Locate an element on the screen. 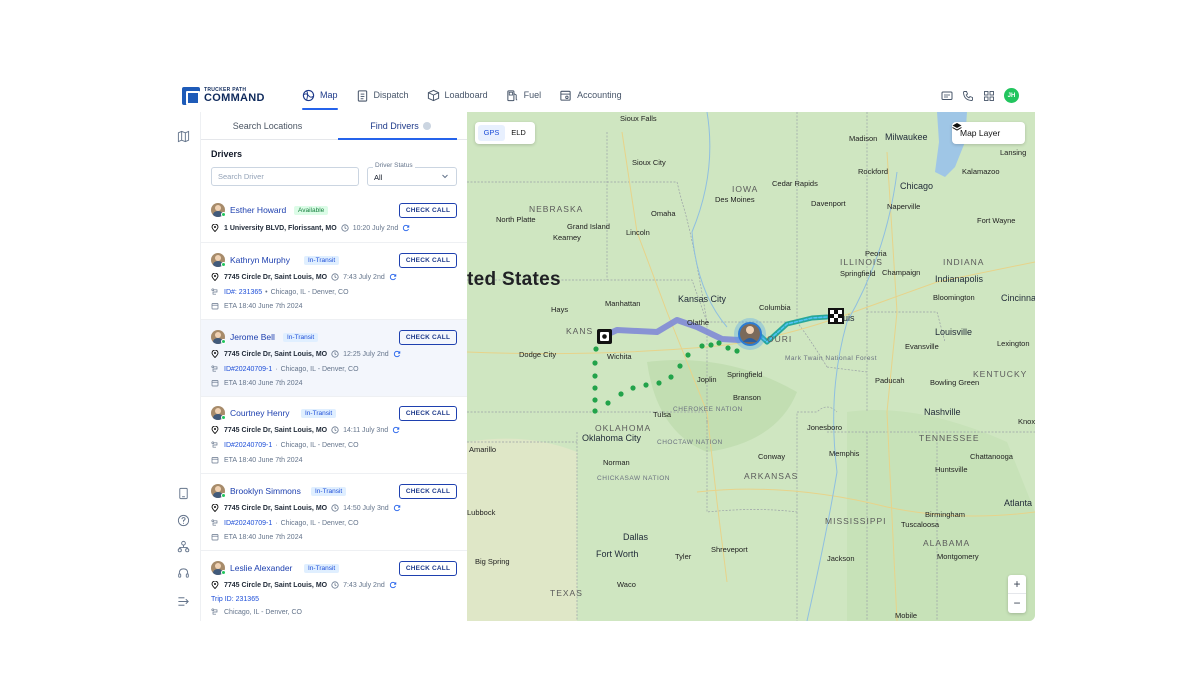 This screenshot has width=1200, height=700. map-label: Bloomington is located at coordinates (954, 297).